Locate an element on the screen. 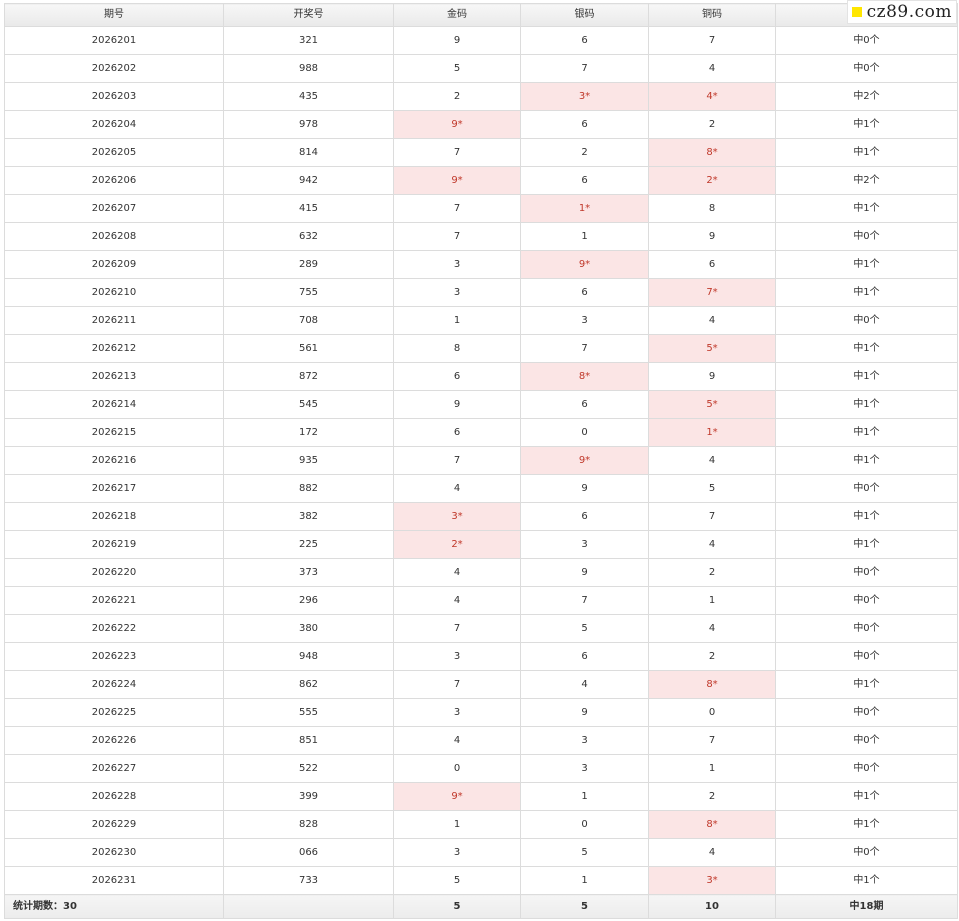  cell-issue: 2026220 is located at coordinates (114, 572).